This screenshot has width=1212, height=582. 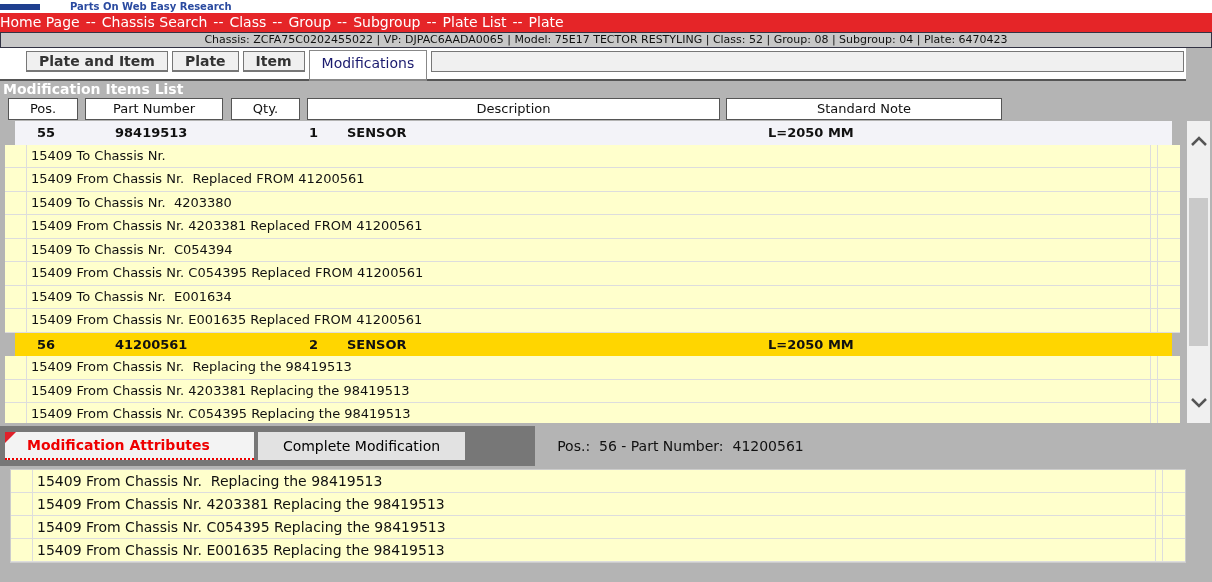 I want to click on modification-row: 15409 To Chassis Nr. E001634, so click(x=592, y=297).